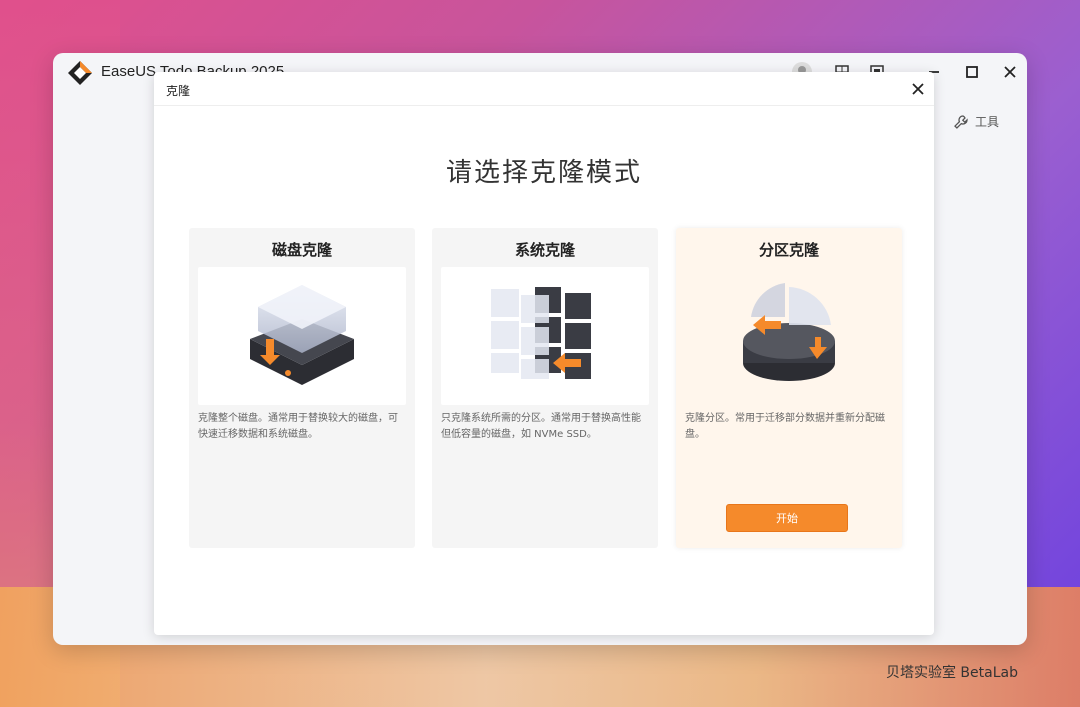  I want to click on card-title: 分区克隆, so click(788, 250).